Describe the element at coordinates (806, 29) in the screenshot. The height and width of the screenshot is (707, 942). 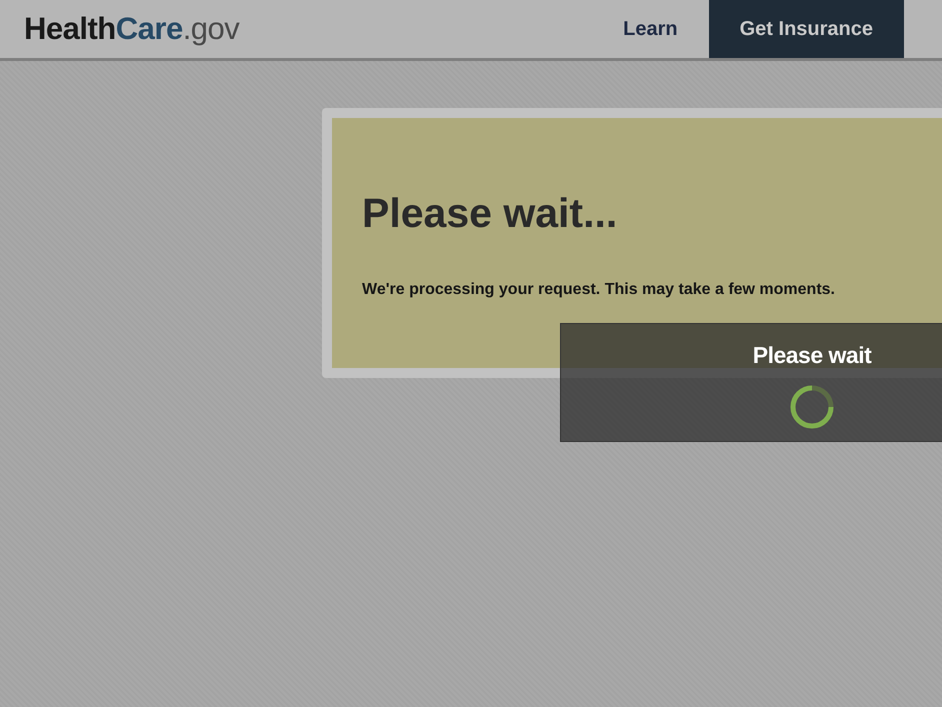
I see `nav-link: Get Insurance` at that location.